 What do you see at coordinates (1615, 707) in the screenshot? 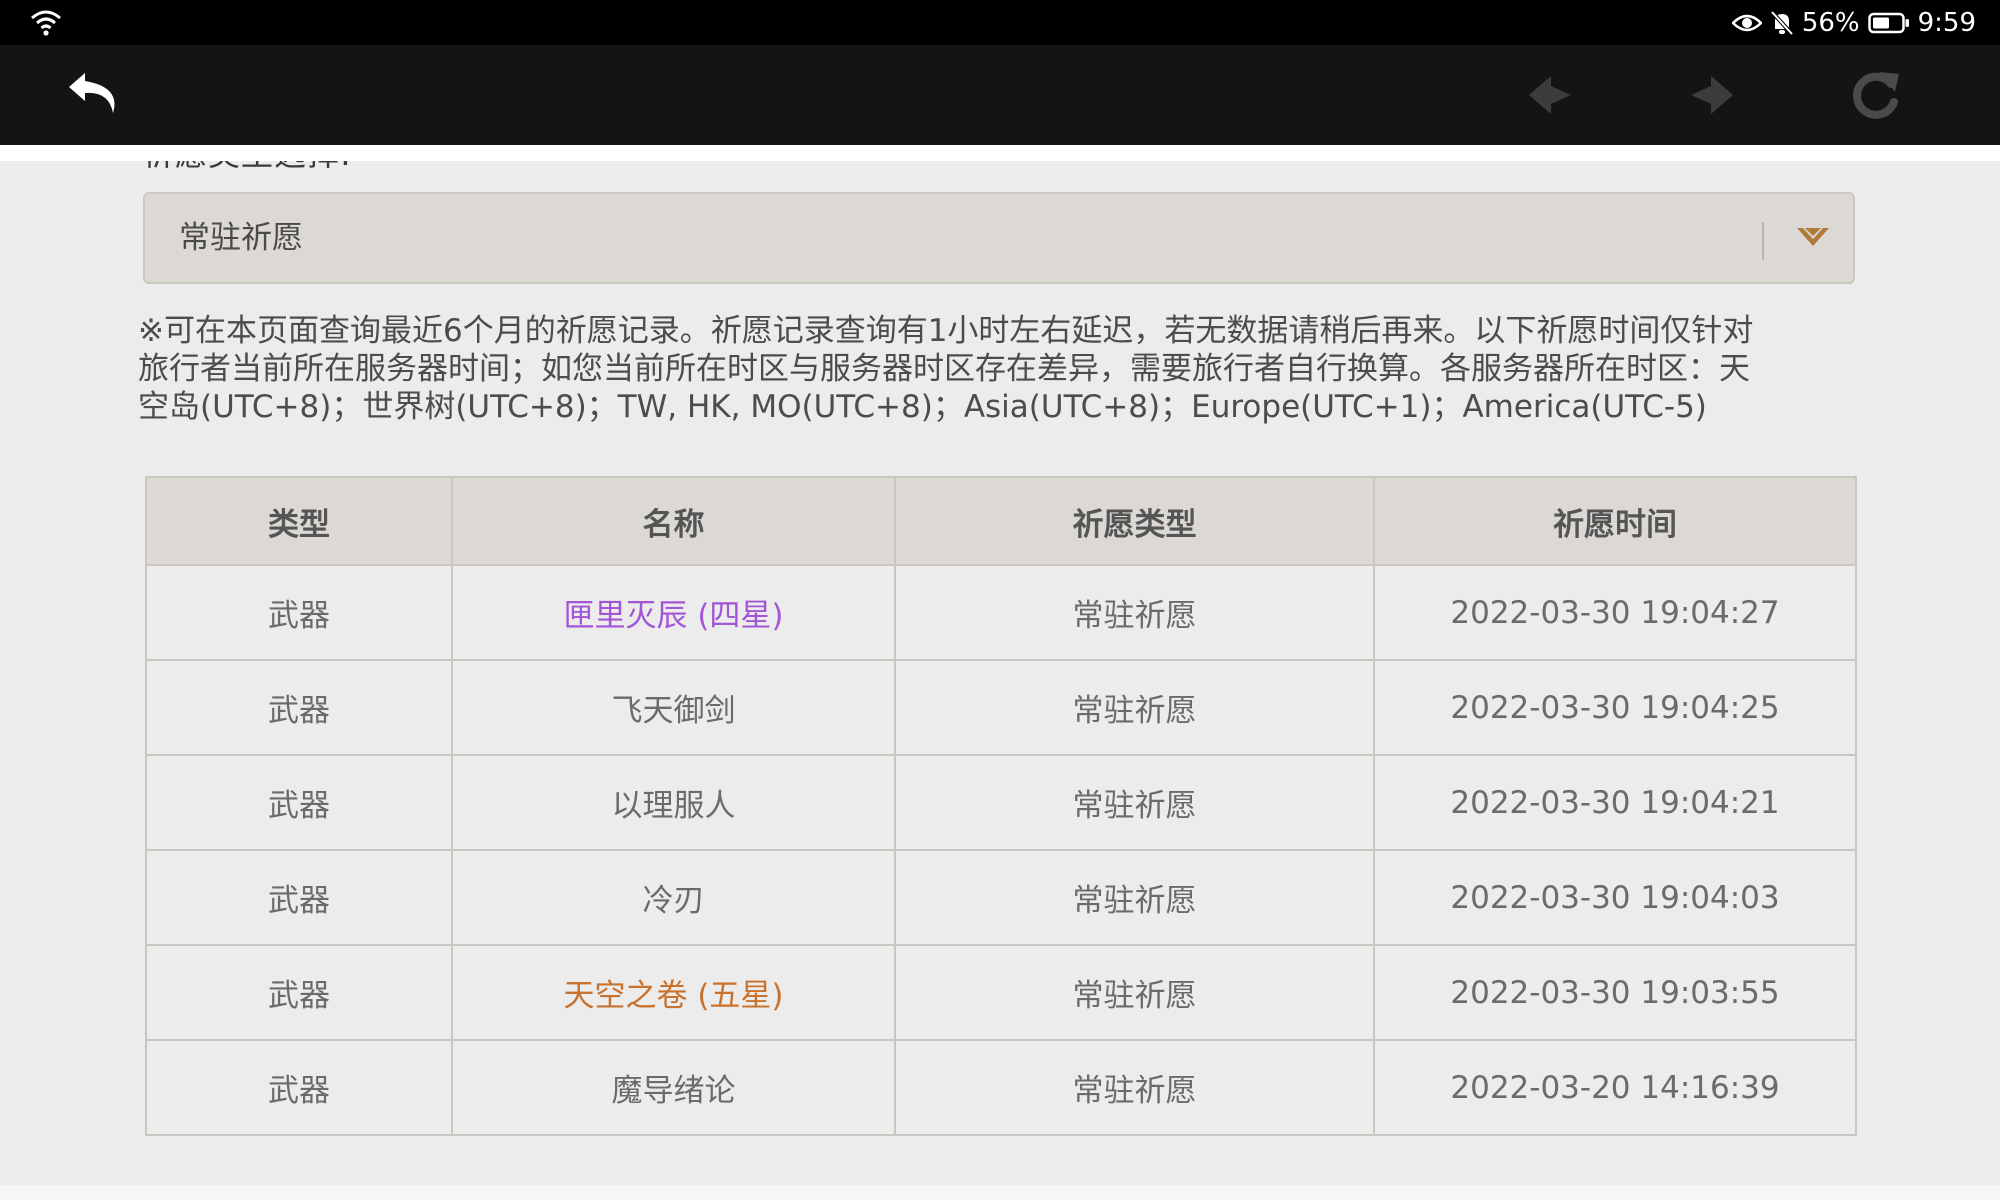
I see `cell-time: 2022-03-30 19:04:25` at bounding box center [1615, 707].